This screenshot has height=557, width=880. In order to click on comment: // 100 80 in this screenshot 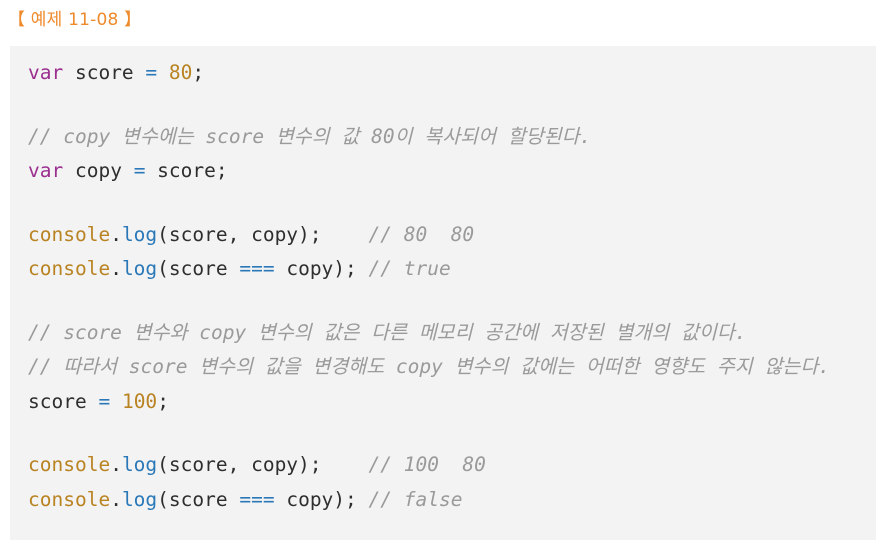, I will do `click(427, 464)`.